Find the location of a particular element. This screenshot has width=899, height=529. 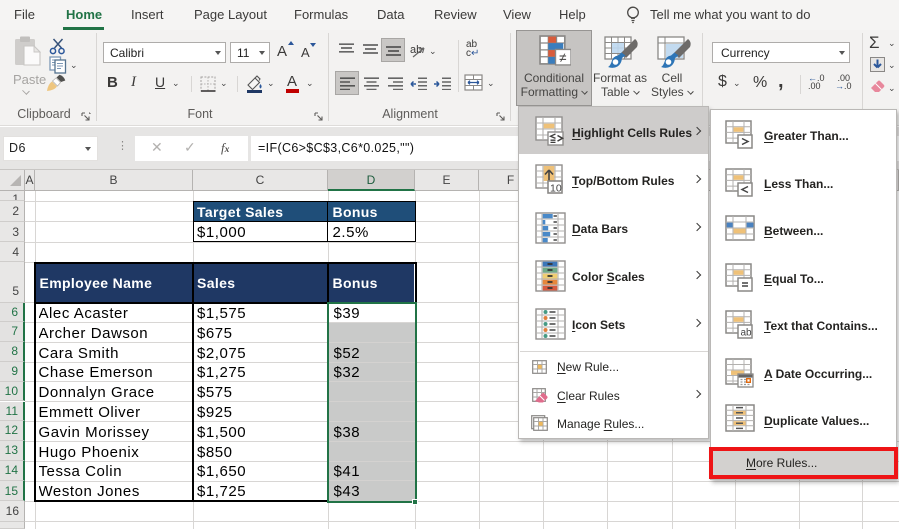

svg-text: ab is located at coordinates (747, 333).